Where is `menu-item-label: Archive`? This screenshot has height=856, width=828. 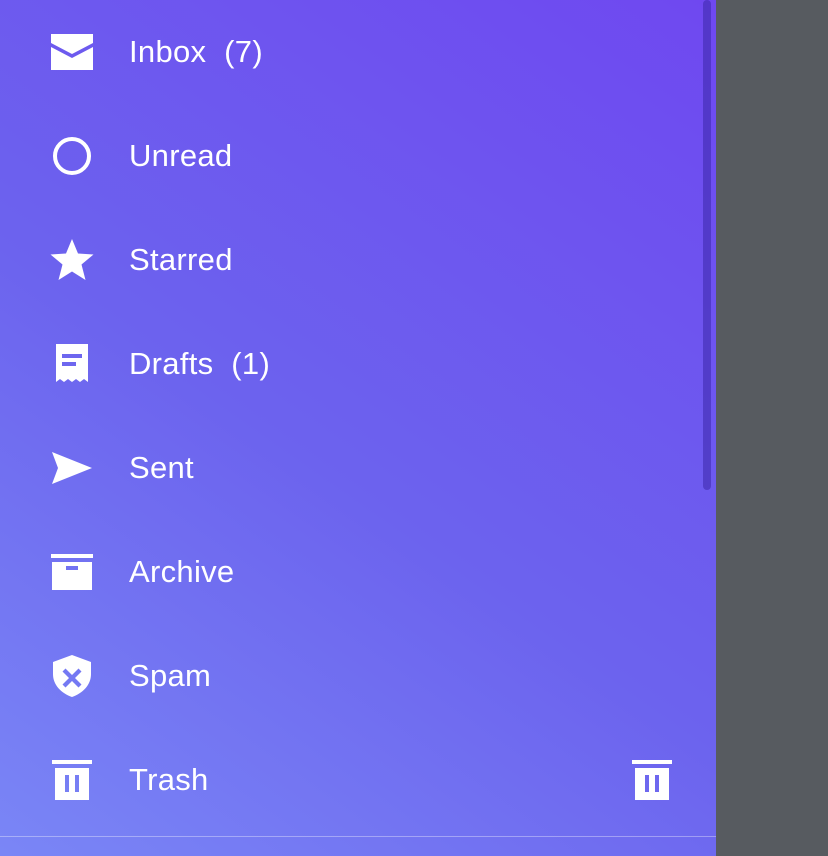 menu-item-label: Archive is located at coordinates (182, 571).